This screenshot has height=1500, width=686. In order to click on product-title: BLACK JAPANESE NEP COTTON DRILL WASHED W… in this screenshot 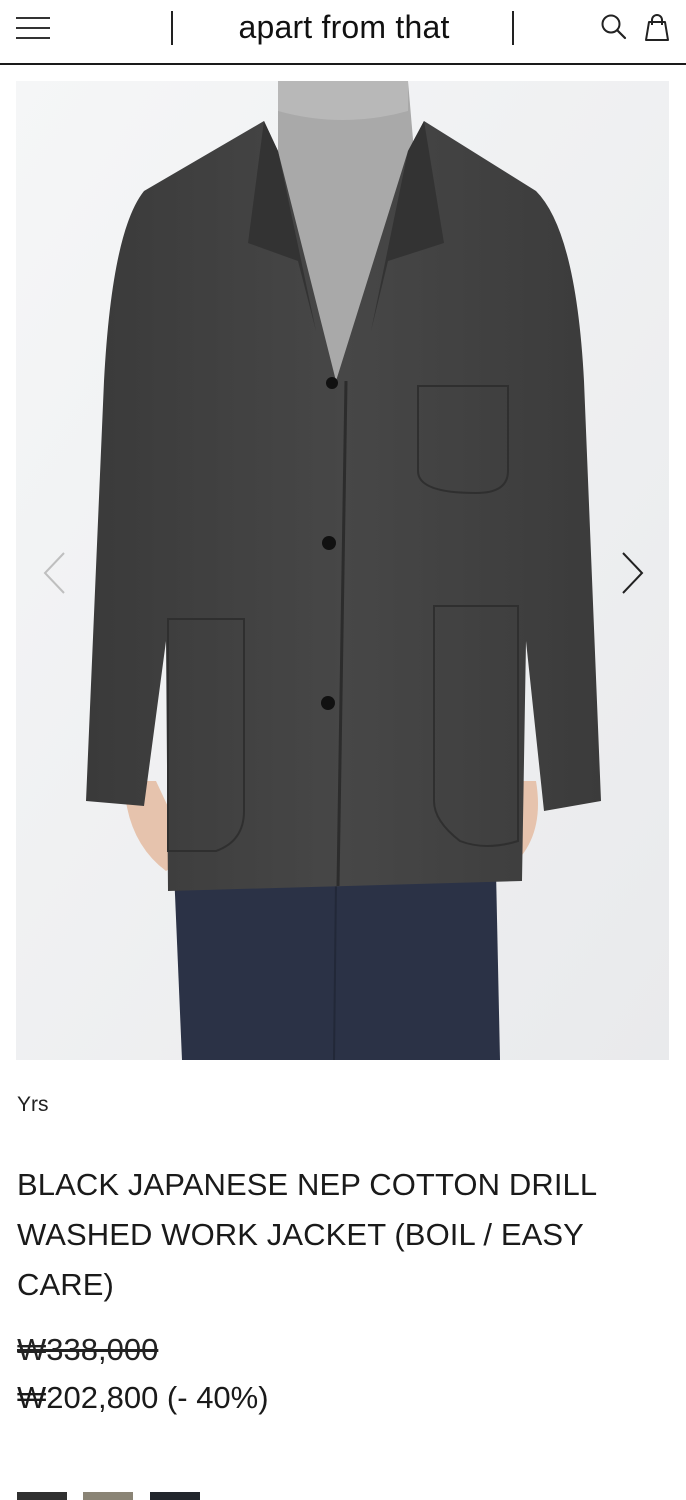, I will do `click(307, 1234)`.